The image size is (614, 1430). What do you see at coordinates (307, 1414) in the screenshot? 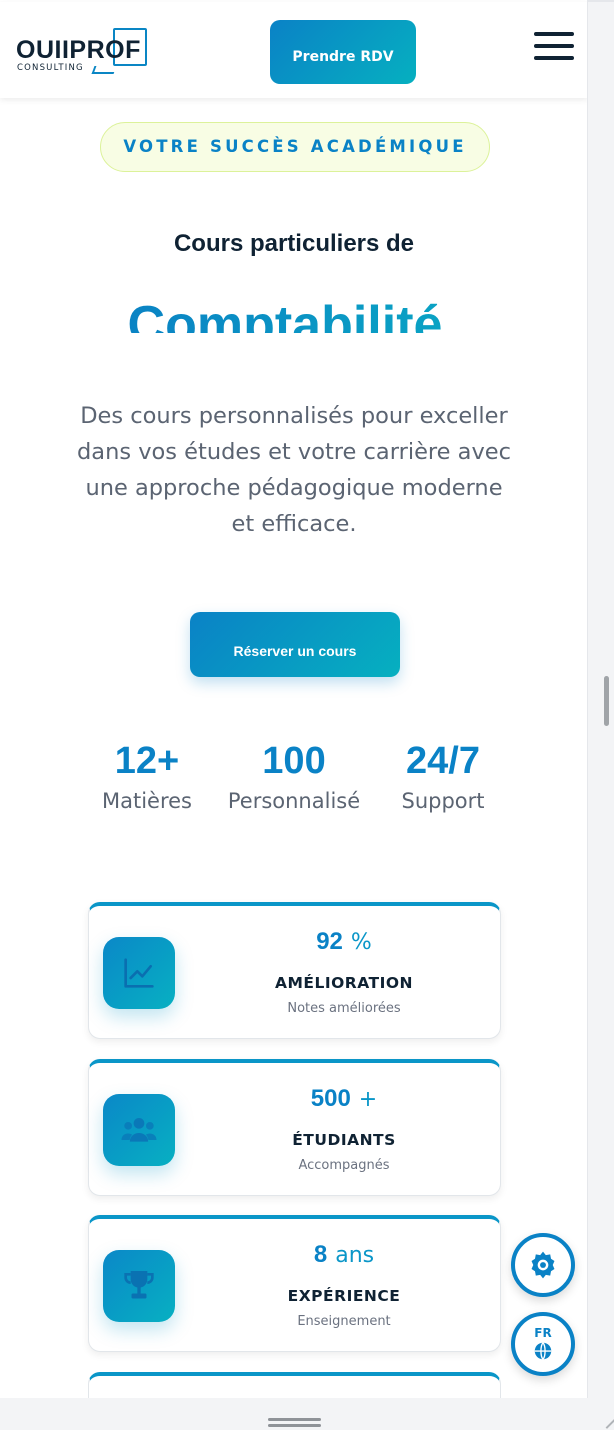
I see `browser-bottom-bar` at bounding box center [307, 1414].